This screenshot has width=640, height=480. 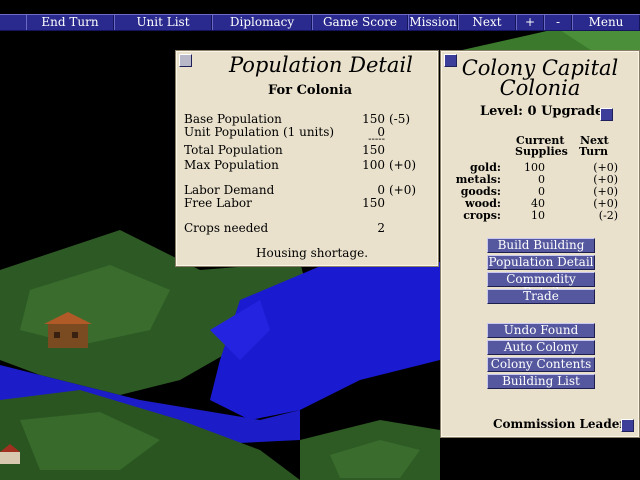 What do you see at coordinates (482, 215) in the screenshot?
I see `resource-name: crops:` at bounding box center [482, 215].